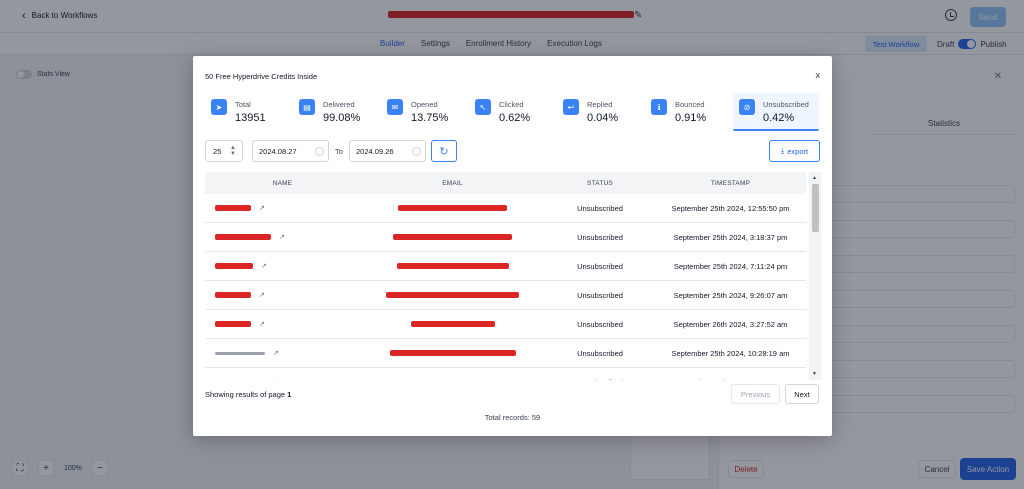 The image size is (1024, 489). What do you see at coordinates (248, 394) in the screenshot?
I see `pagination-info: Showing results of page 1` at bounding box center [248, 394].